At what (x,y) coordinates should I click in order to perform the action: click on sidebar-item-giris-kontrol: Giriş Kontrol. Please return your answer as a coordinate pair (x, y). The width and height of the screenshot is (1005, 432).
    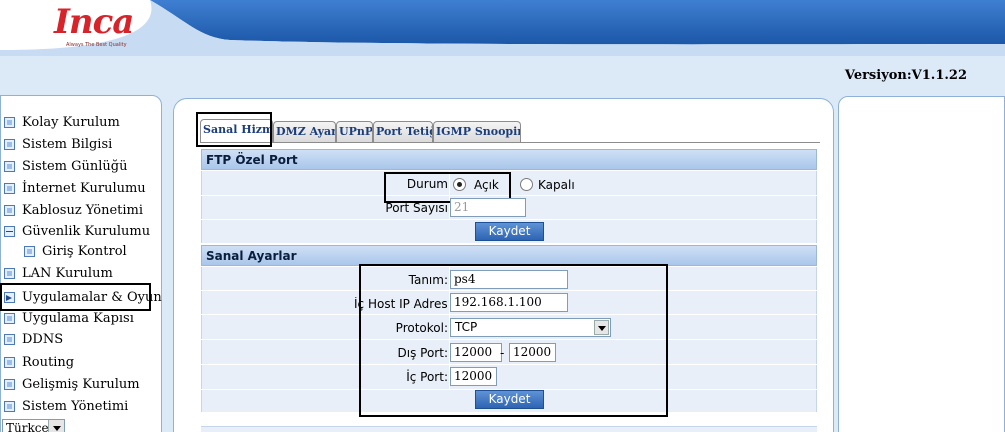
    Looking at the image, I should click on (73, 251).